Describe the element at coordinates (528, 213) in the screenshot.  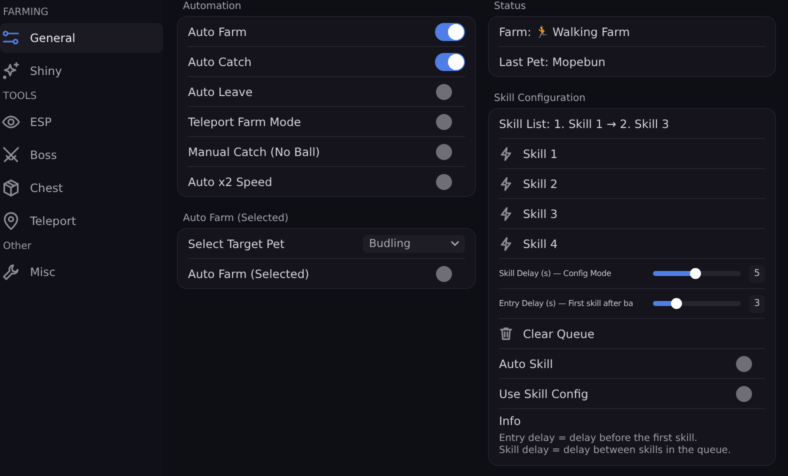
I see `skill-button: Skill 3` at that location.